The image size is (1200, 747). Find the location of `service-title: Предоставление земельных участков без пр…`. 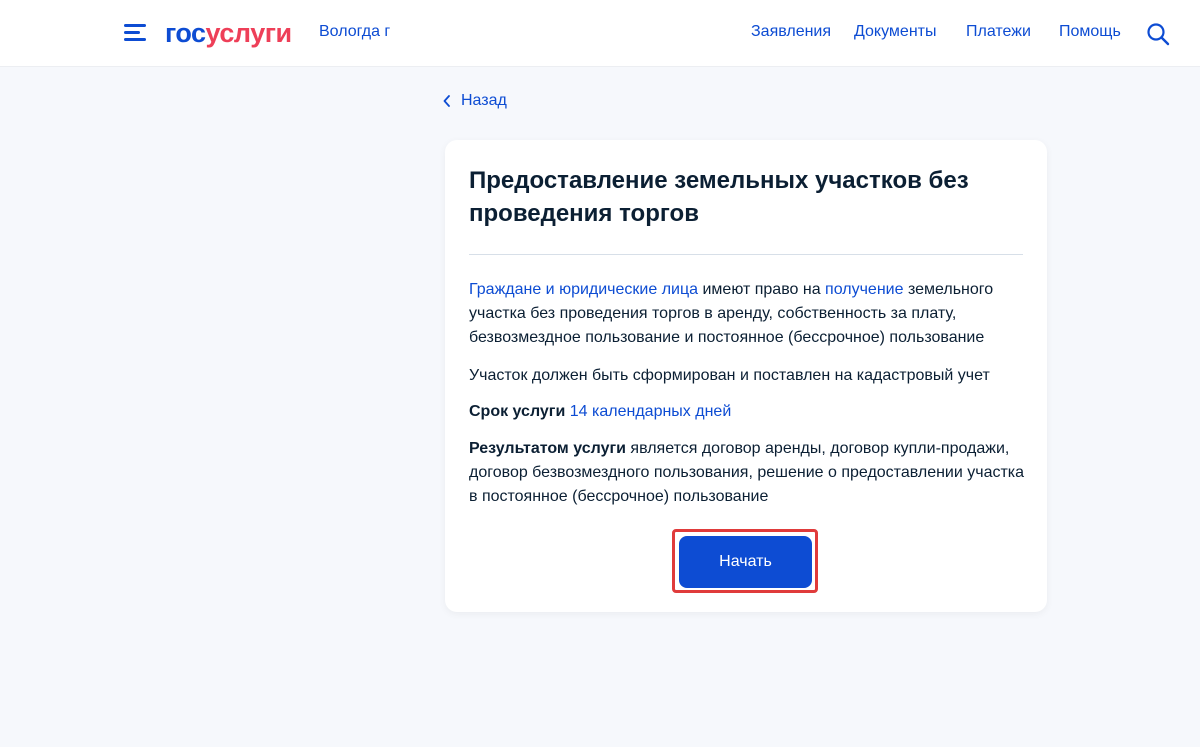

service-title: Предоставление земельных участков без пр… is located at coordinates (719, 197).